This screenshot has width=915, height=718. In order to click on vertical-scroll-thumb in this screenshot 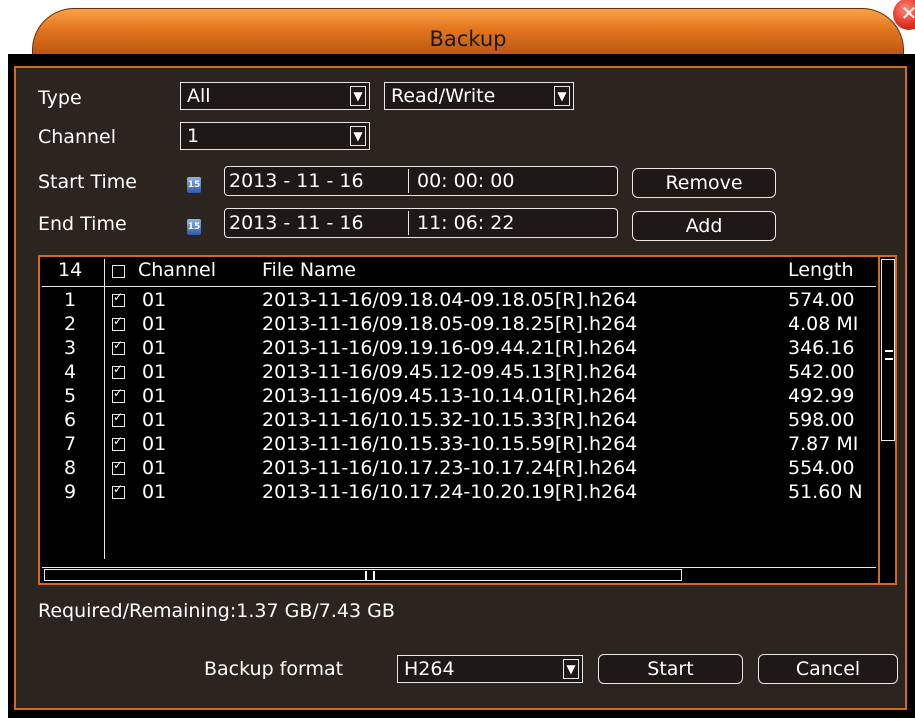, I will do `click(888, 350)`.